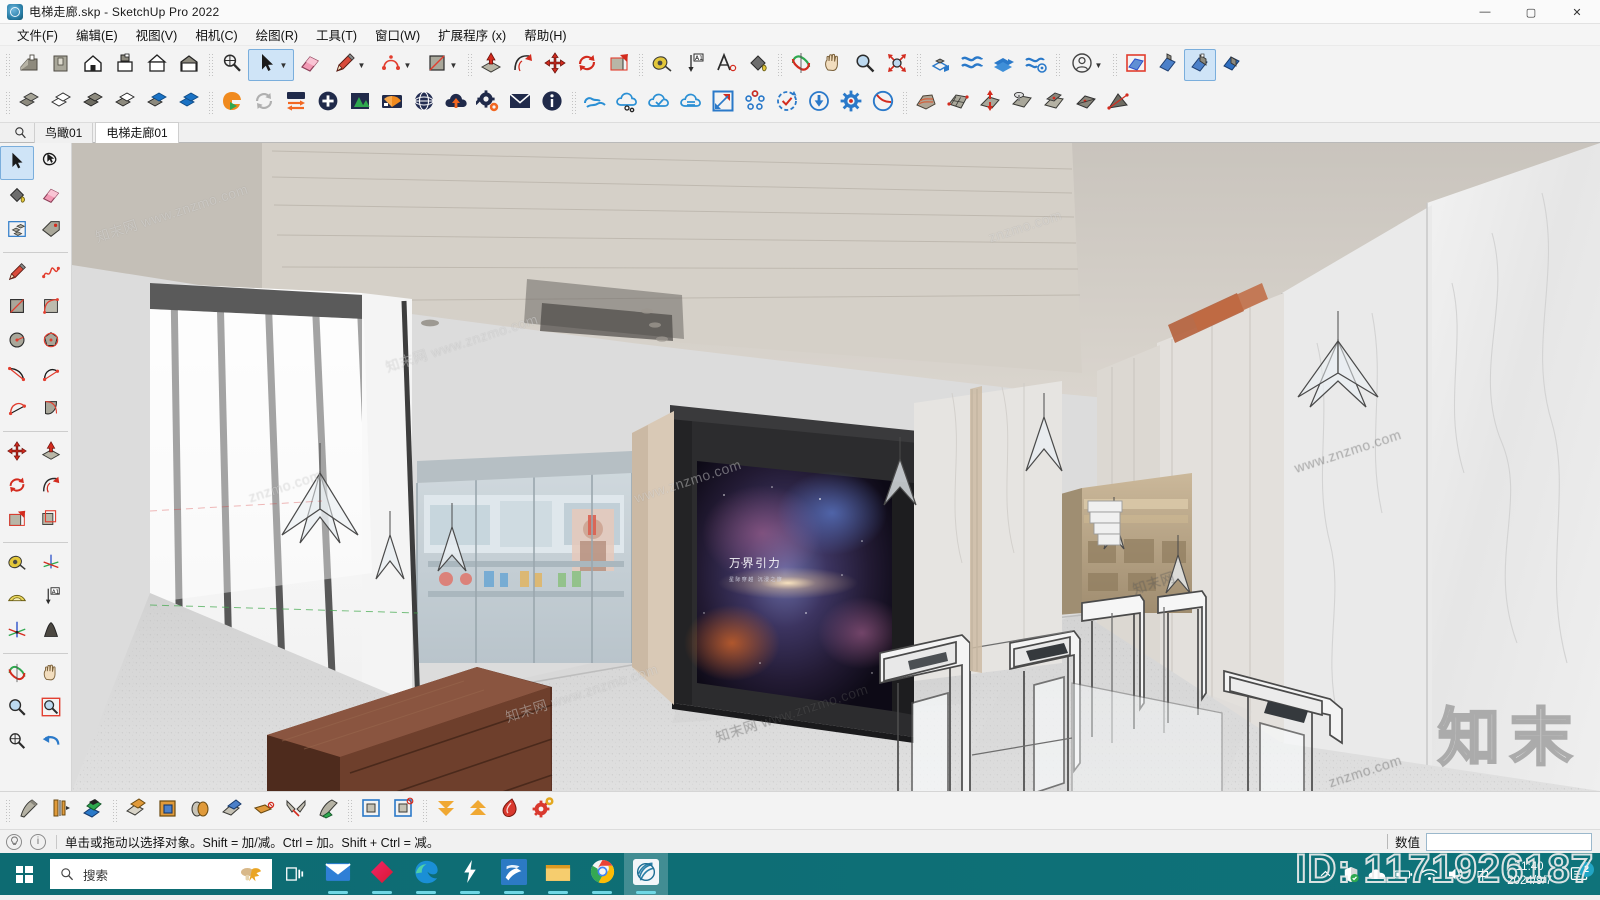 This screenshot has height=900, width=1600. Describe the element at coordinates (1509, 841) in the screenshot. I see `vcb-input` at that location.